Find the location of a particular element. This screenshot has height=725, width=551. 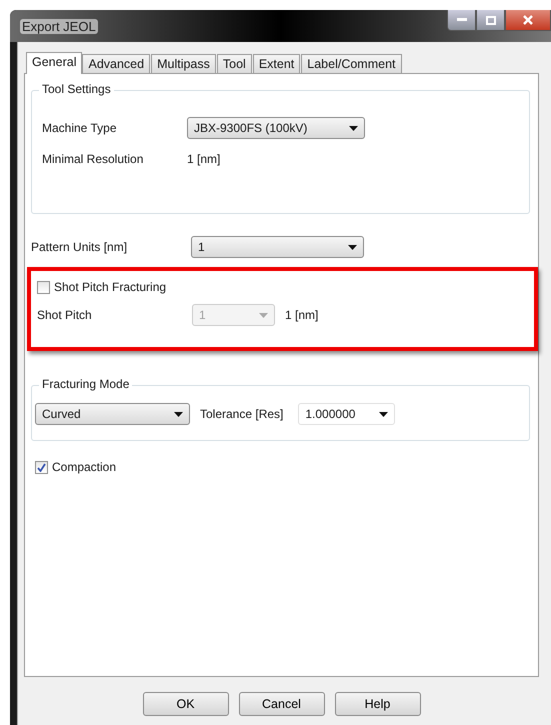

field-label: Machine Type is located at coordinates (80, 128).